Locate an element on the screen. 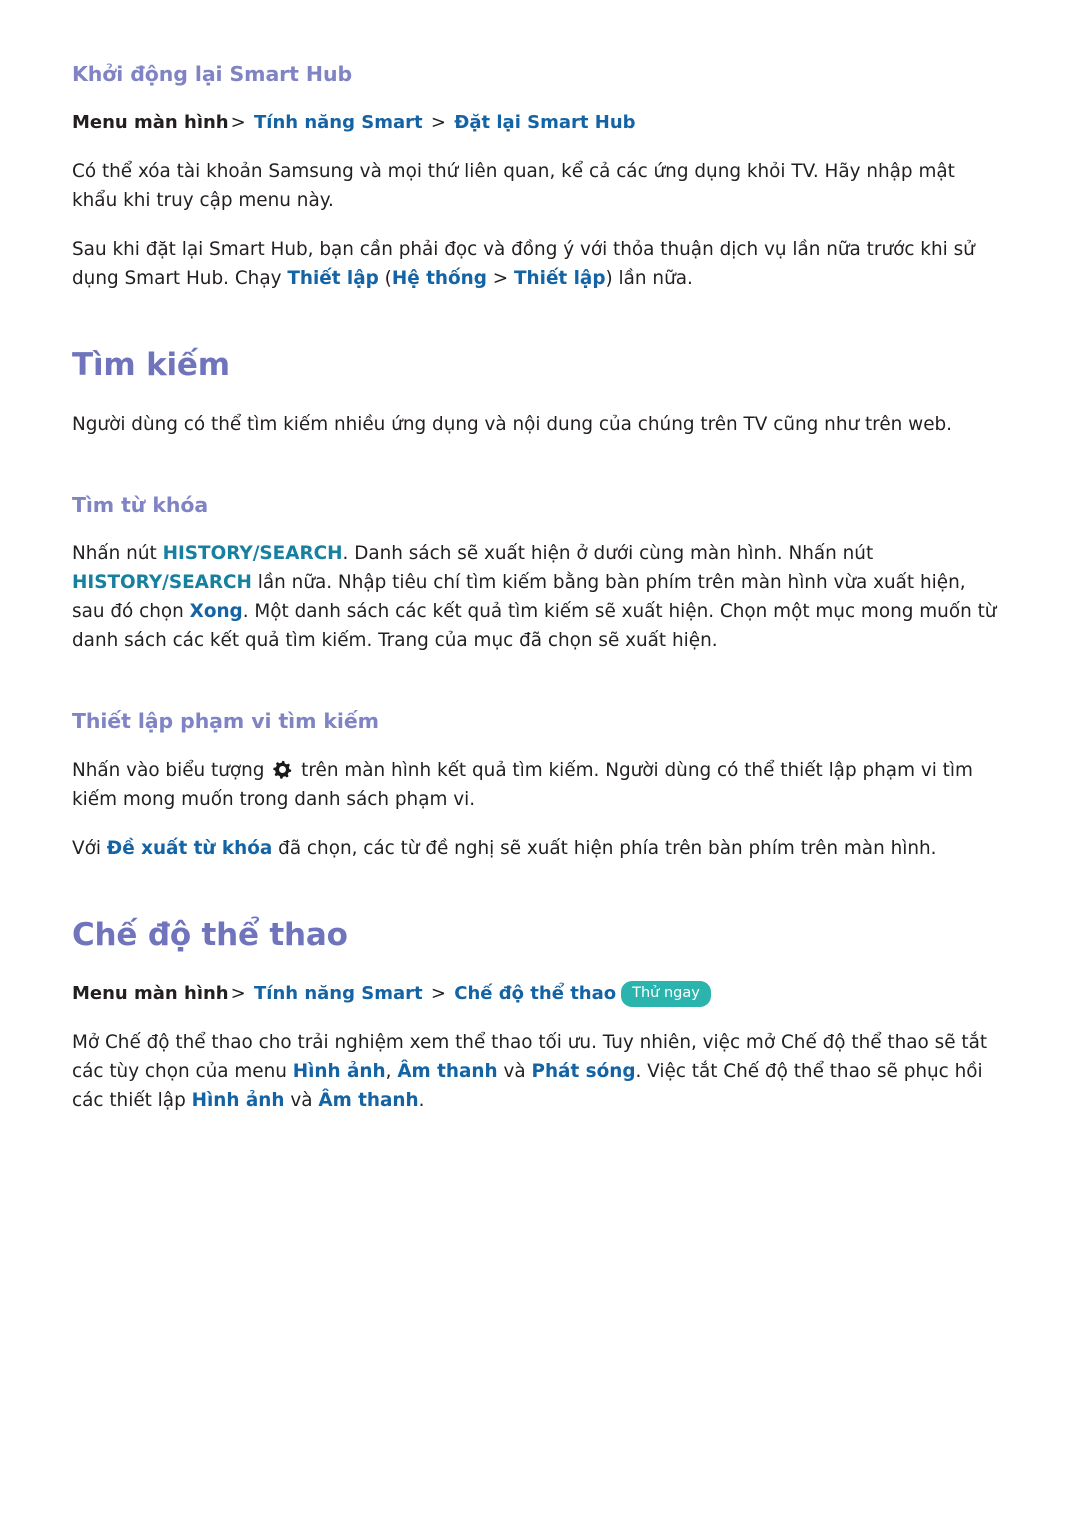 The height and width of the screenshot is (1527, 1080). breadcrumb-item-reset-smart-hub: Đặt lại Smart Hub is located at coordinates (544, 122).